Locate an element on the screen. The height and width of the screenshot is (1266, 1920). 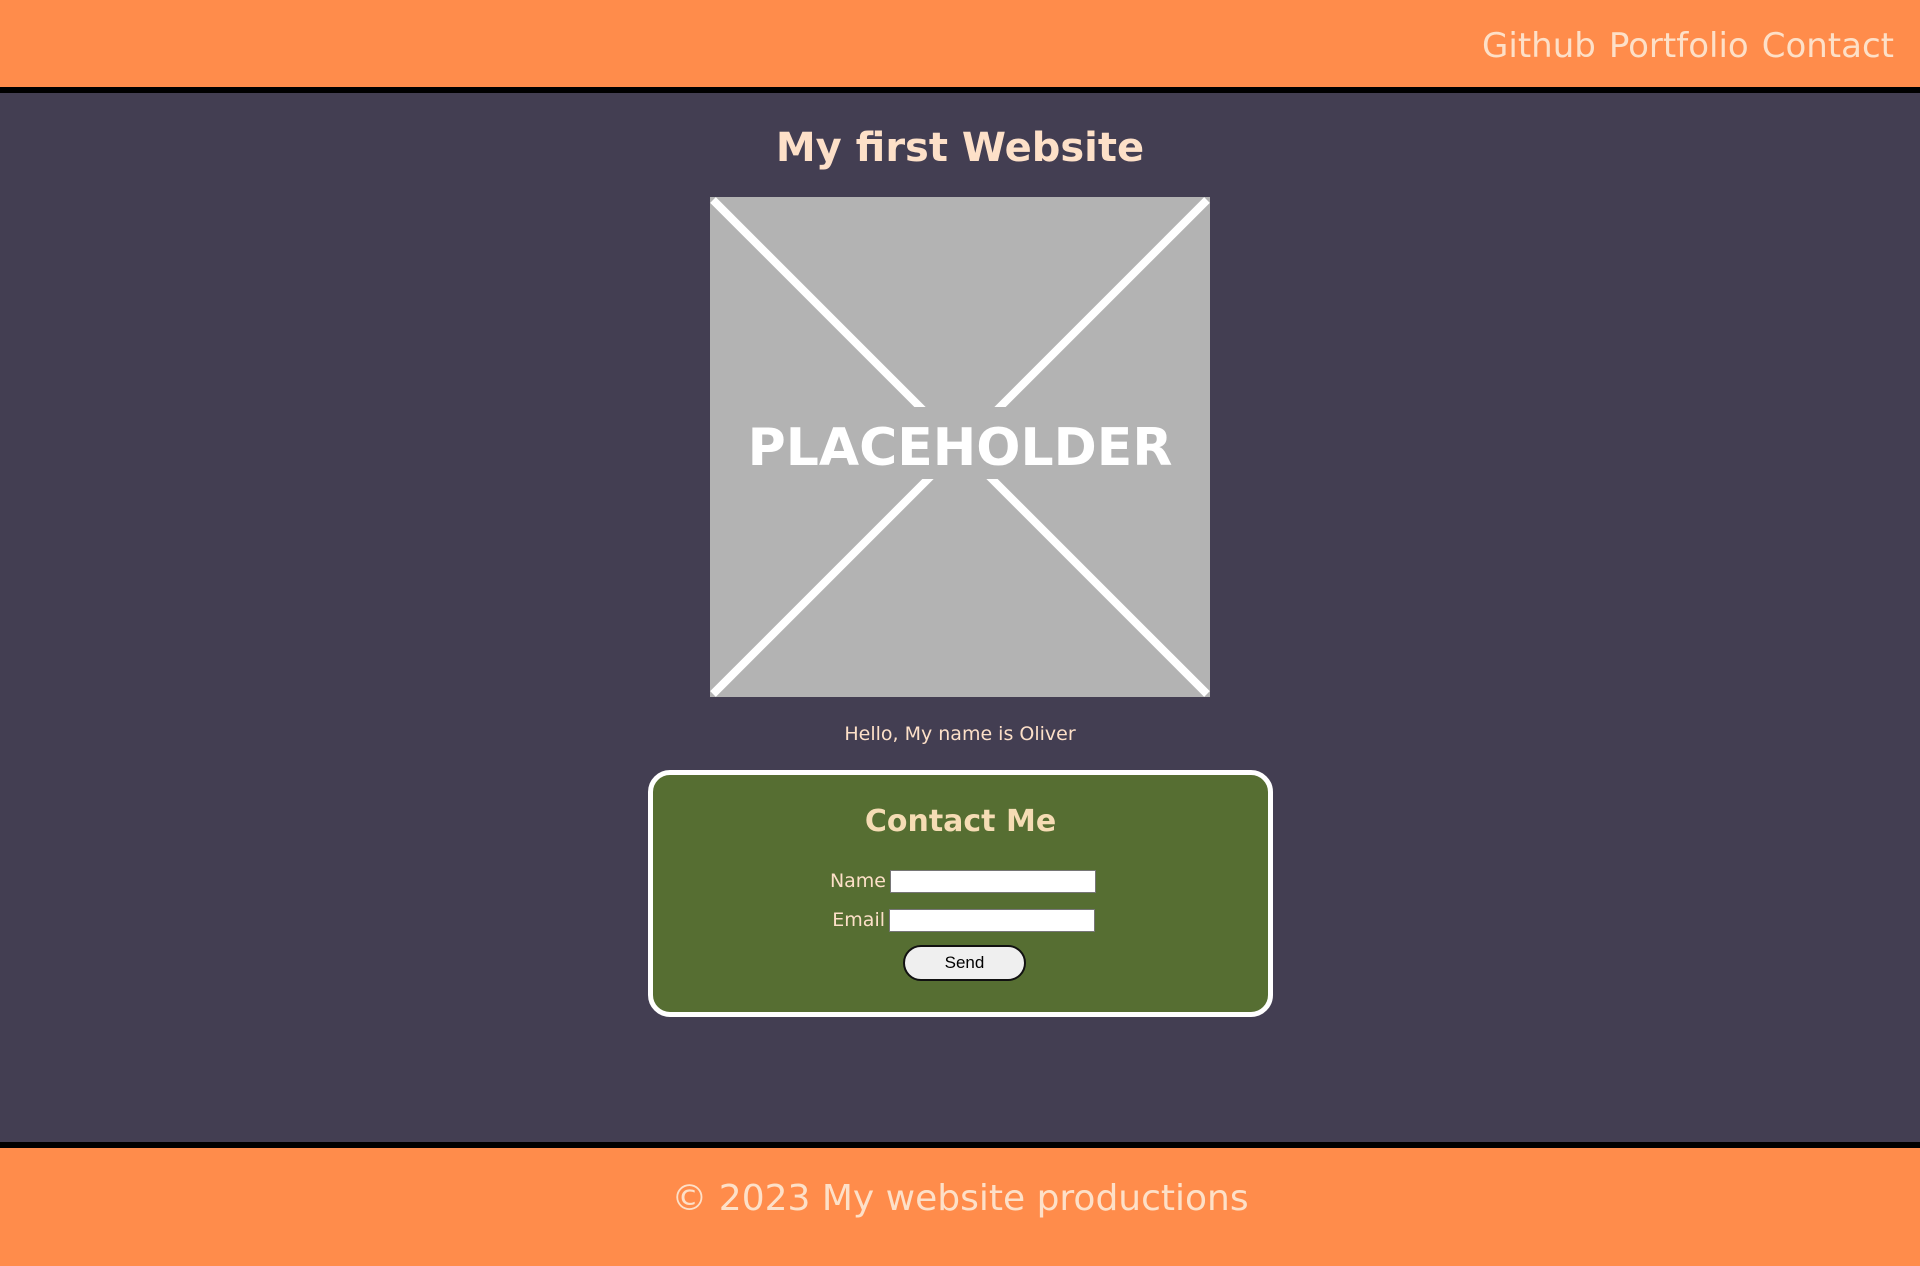
send-button: Send is located at coordinates (964, 963).